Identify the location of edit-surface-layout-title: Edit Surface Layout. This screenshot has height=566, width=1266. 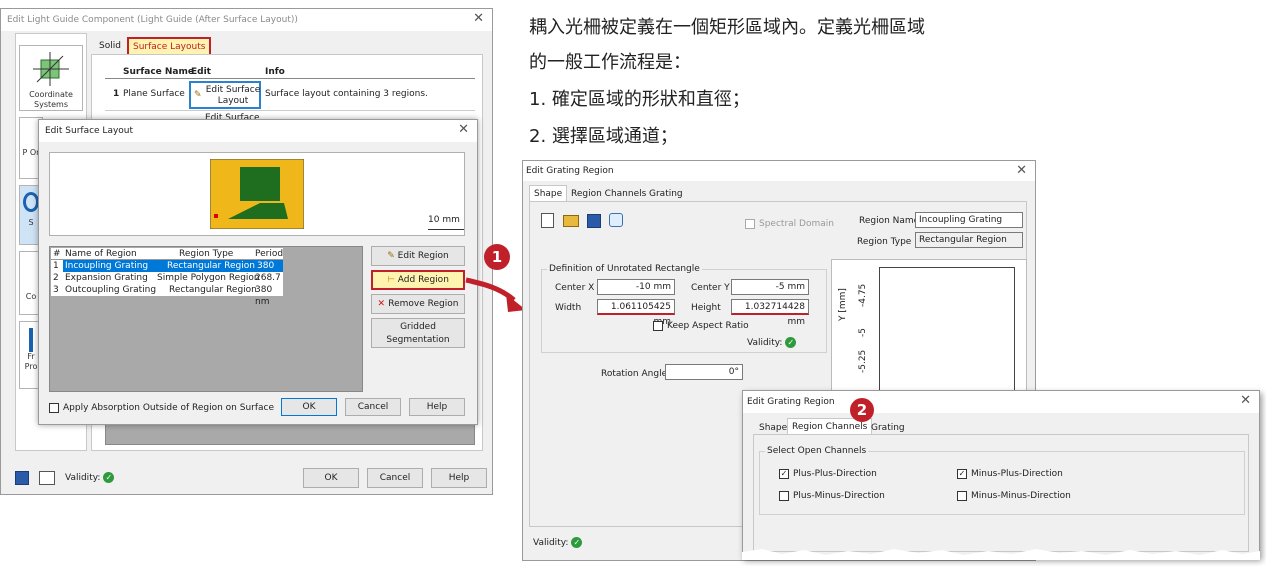
(258, 131).